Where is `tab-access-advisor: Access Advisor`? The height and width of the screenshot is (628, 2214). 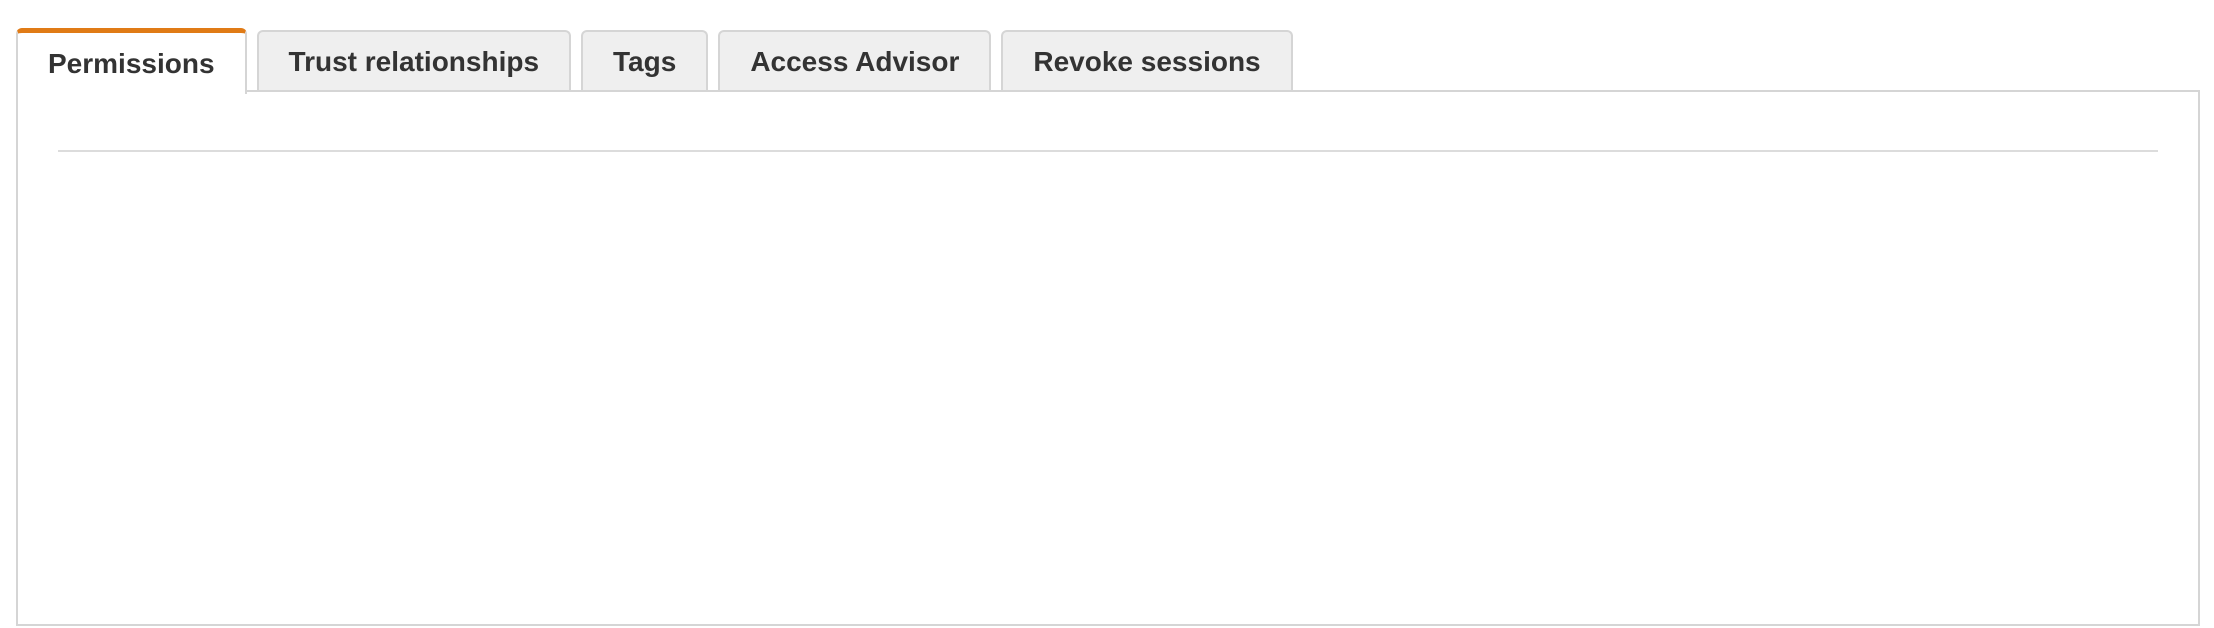 tab-access-advisor: Access Advisor is located at coordinates (855, 61).